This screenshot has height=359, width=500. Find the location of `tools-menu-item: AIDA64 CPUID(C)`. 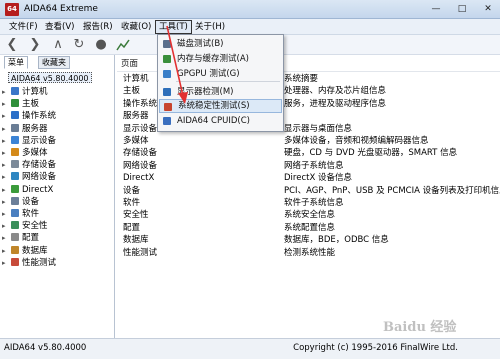

tools-menu-item: AIDA64 CPUID(C) is located at coordinates (220, 121).